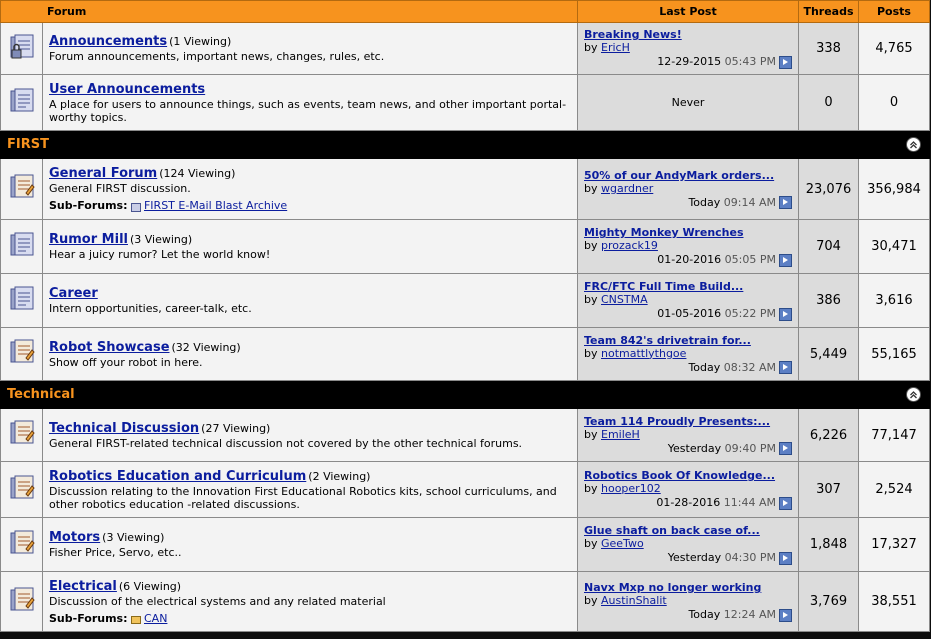 This screenshot has width=931, height=639. Describe the element at coordinates (894, 300) in the screenshot. I see `post-count: 3,616` at that location.